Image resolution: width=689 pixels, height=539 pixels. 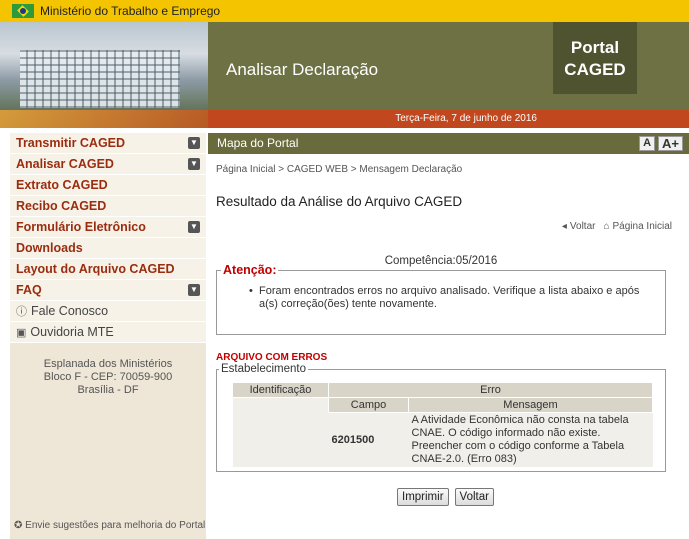 What do you see at coordinates (18, 525) in the screenshot?
I see `lightbulb-icon: ✪` at bounding box center [18, 525].